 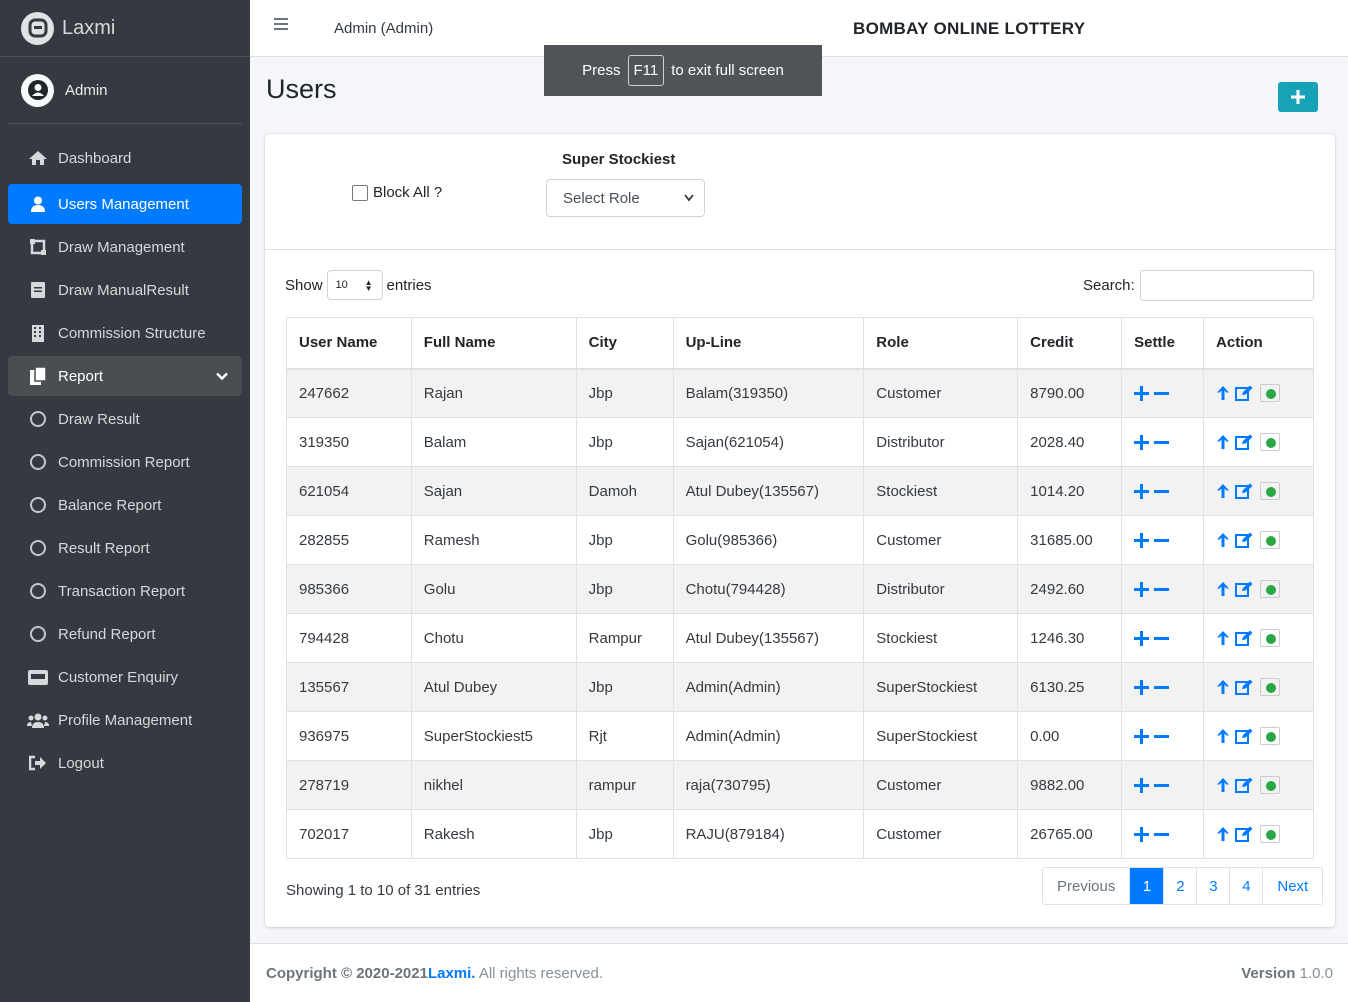 I want to click on pagination-next: Next, so click(x=1292, y=886).